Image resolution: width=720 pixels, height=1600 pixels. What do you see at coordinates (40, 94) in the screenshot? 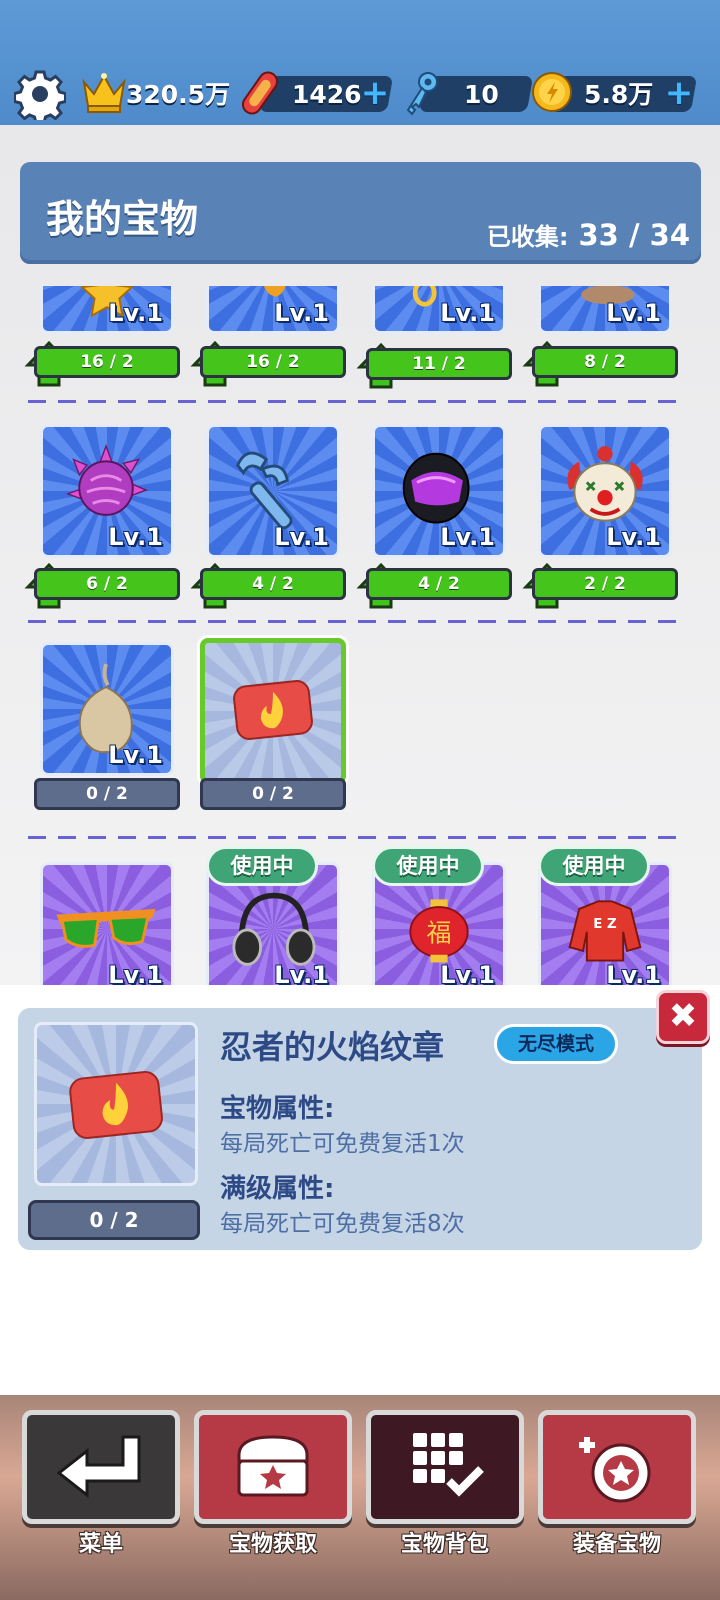
I see `gear-icon` at bounding box center [40, 94].